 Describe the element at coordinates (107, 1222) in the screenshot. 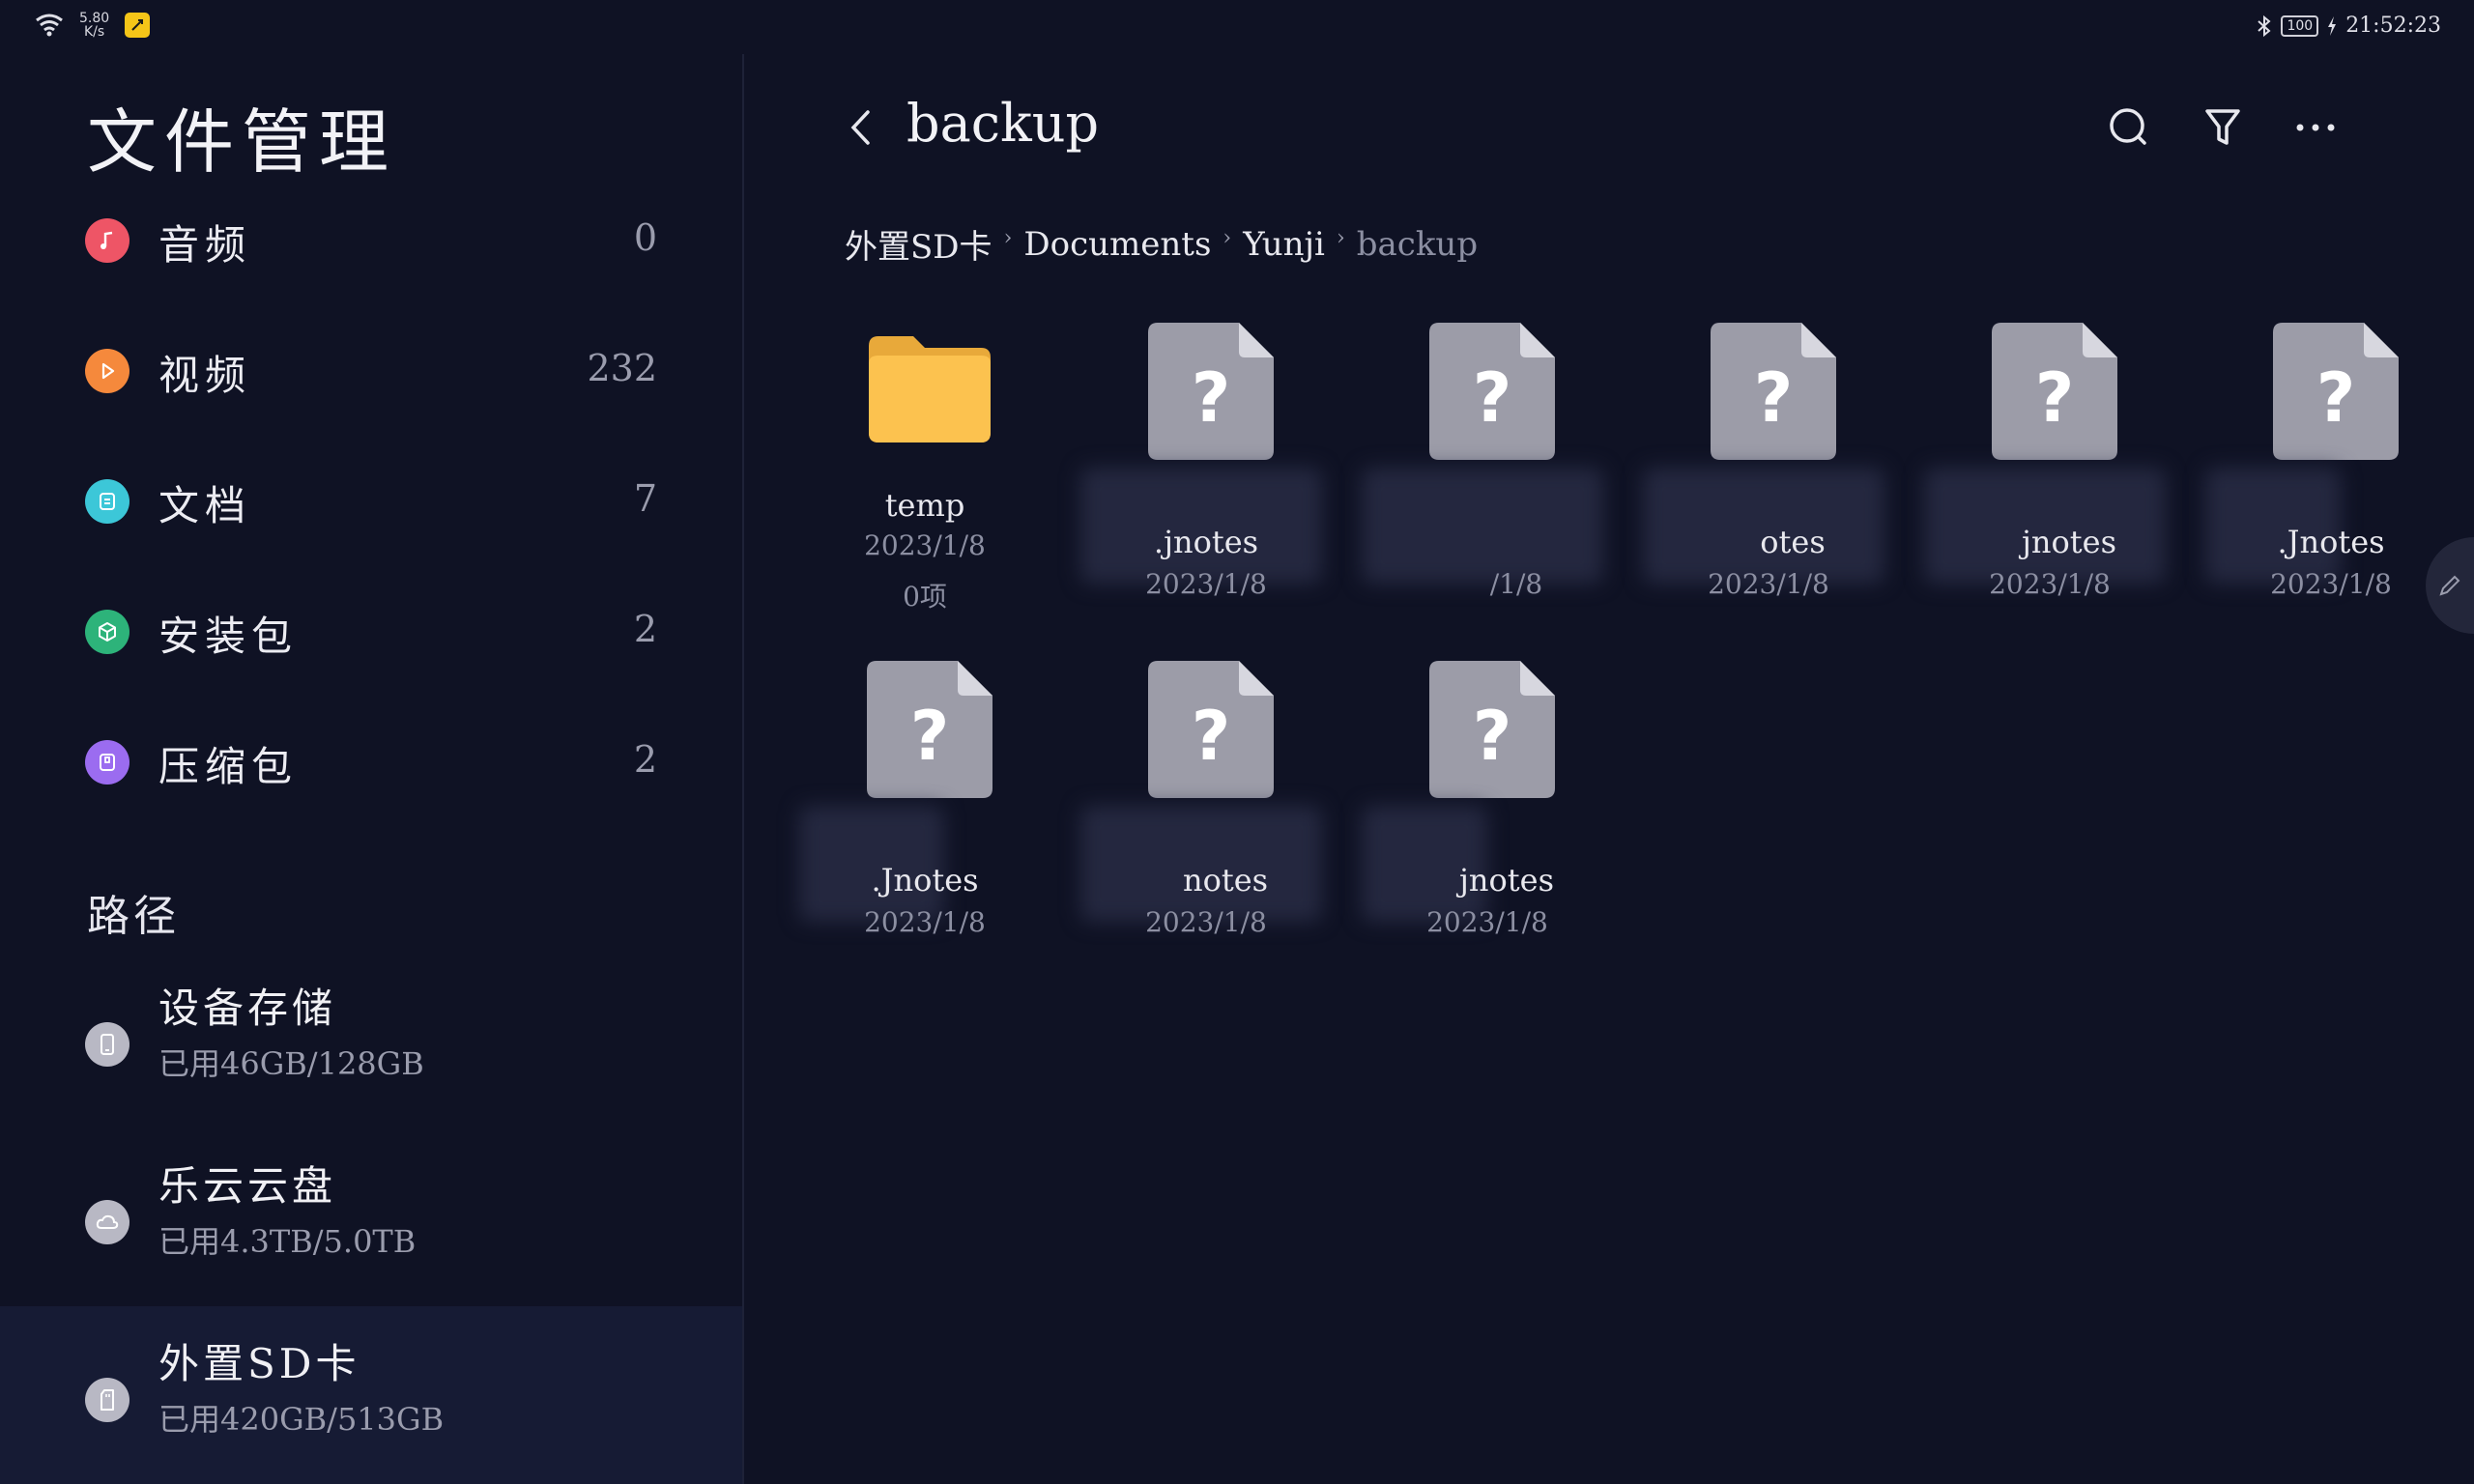

I see `cloud-icon` at that location.